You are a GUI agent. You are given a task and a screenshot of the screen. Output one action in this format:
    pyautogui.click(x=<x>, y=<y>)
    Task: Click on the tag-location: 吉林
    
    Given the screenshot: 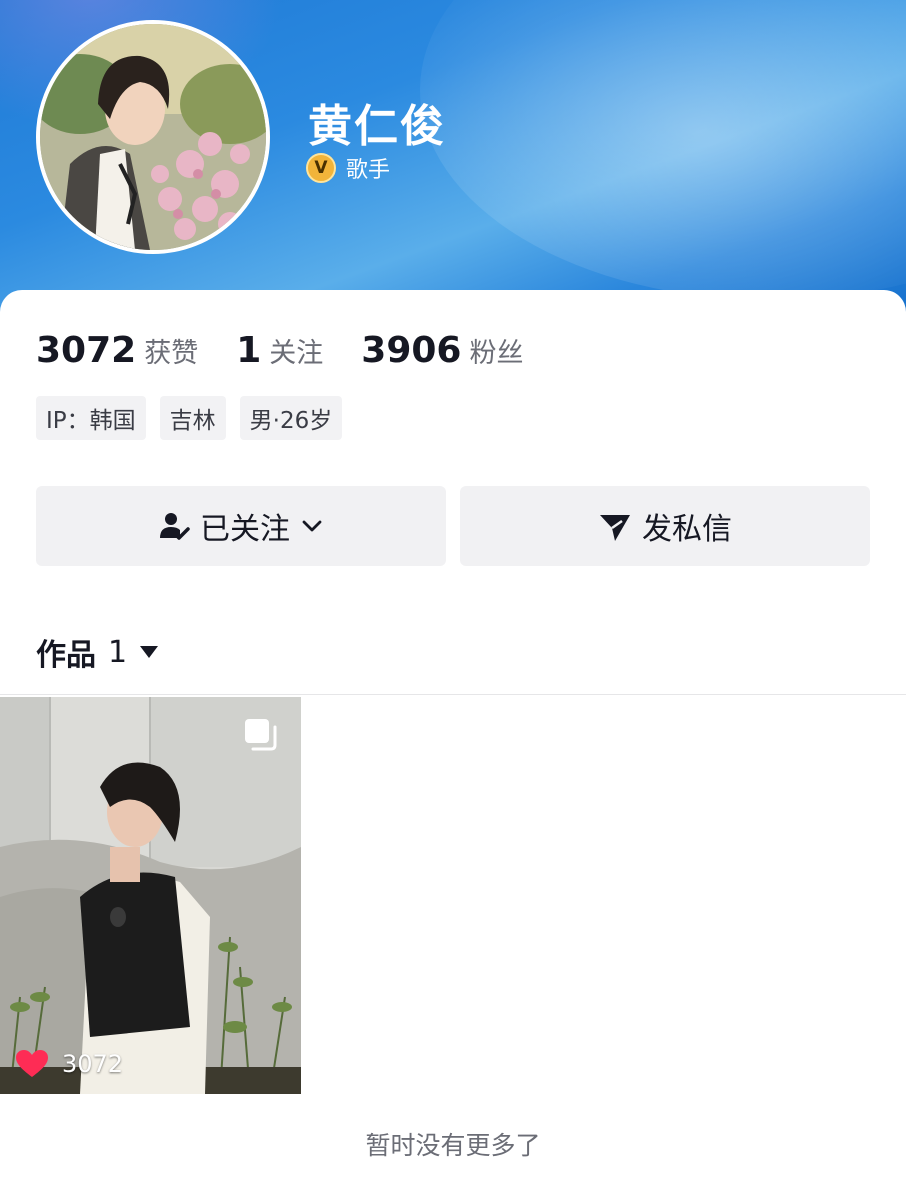 What is the action you would take?
    pyautogui.click(x=192, y=418)
    